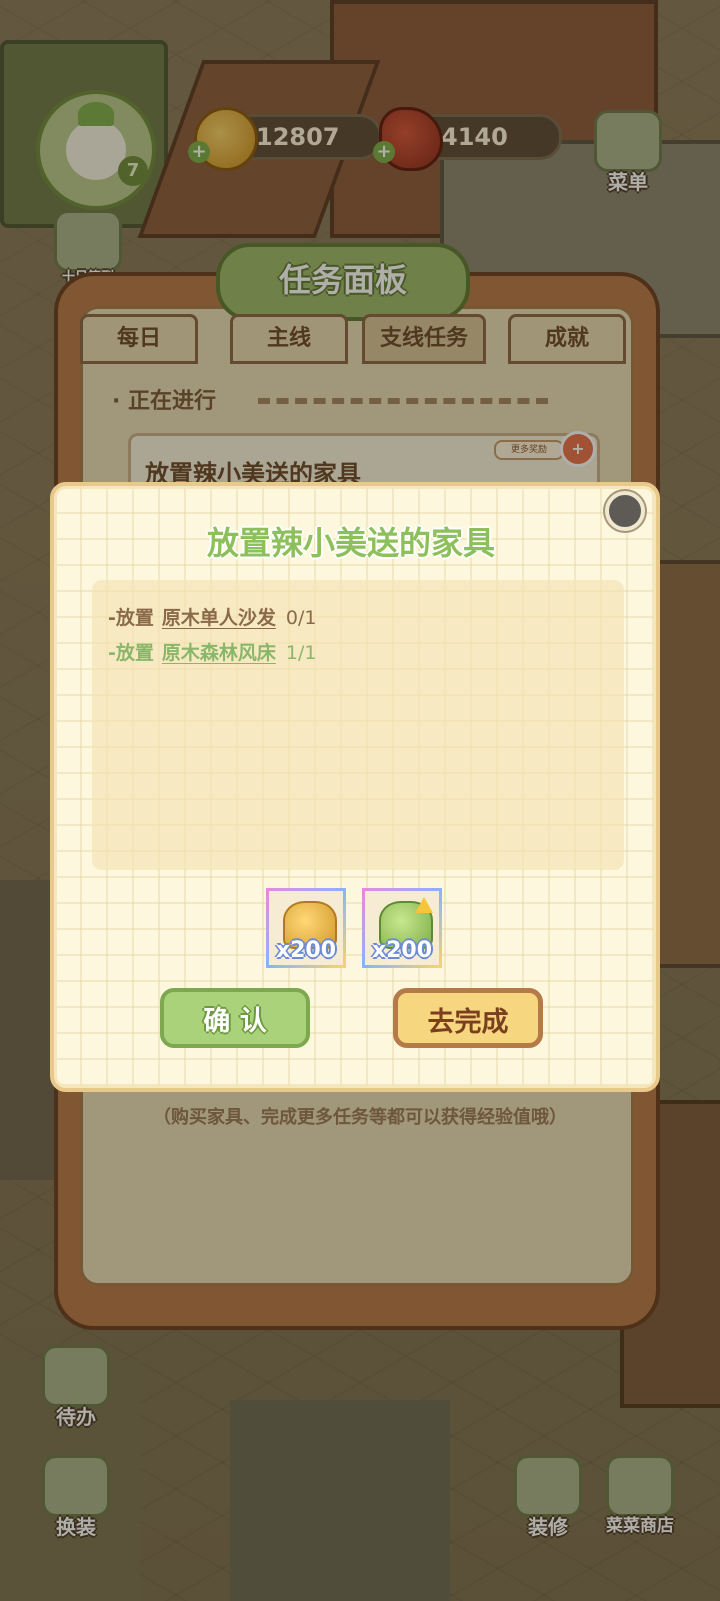  I want to click on requirement-progress: 1/1, so click(301, 653).